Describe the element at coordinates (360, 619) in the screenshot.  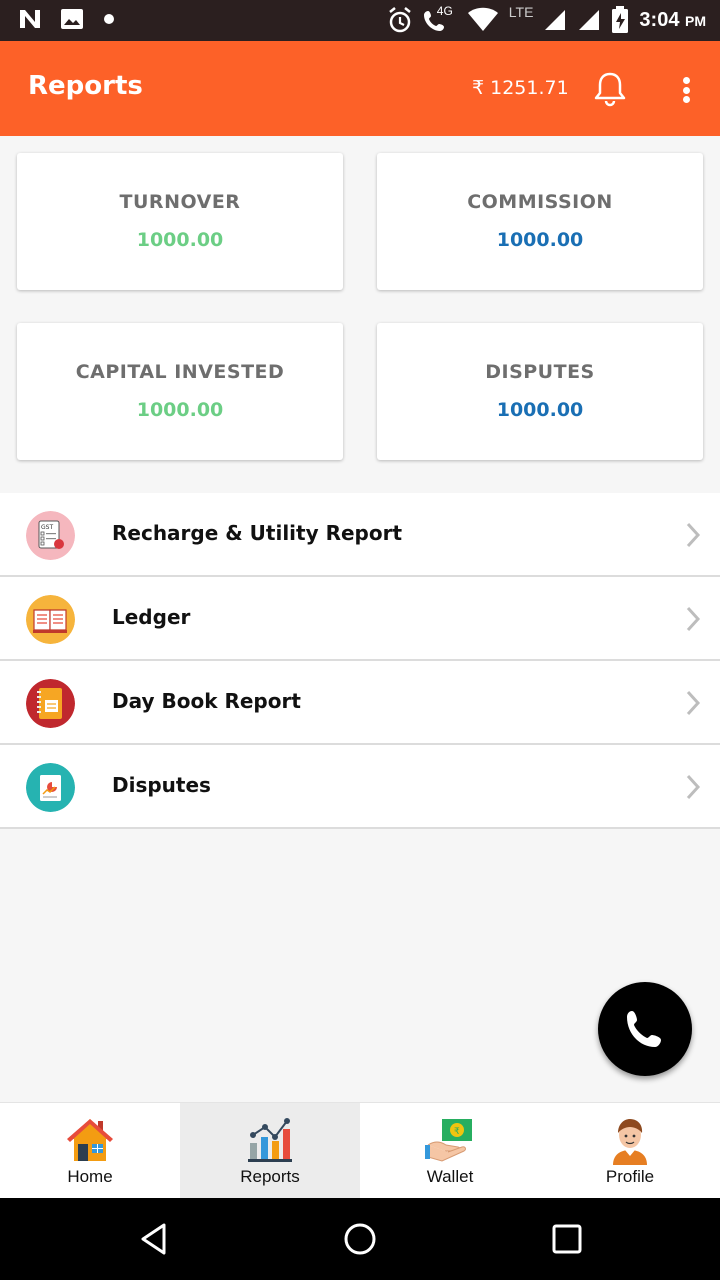
I see `menu-item-ledger: Ledger` at that location.